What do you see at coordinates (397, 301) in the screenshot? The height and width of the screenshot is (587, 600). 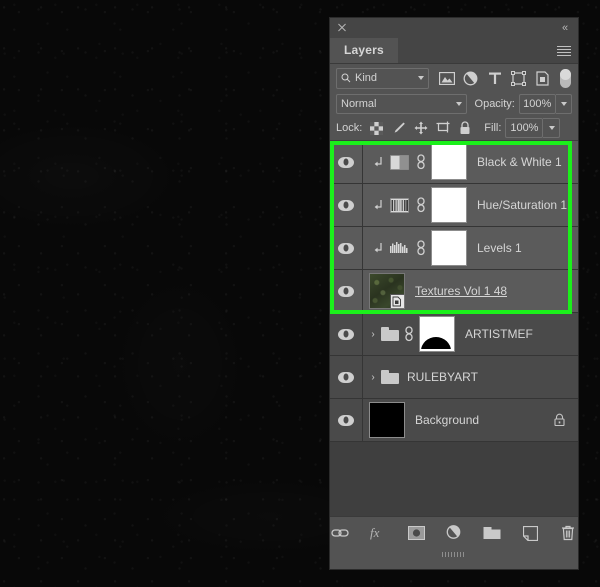 I see `smart-object-badge-icon` at bounding box center [397, 301].